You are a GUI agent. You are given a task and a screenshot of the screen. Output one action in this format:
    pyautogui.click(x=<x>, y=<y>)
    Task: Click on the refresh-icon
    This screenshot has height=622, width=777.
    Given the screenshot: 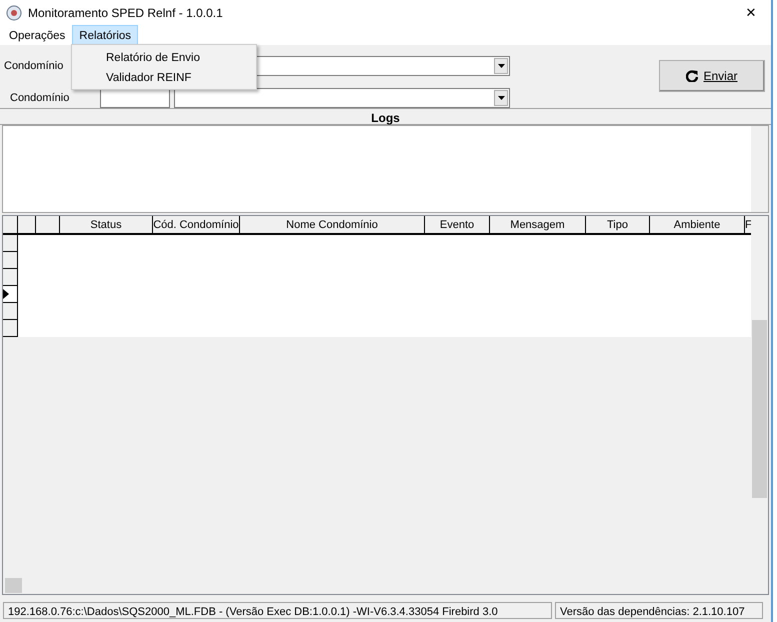 What is the action you would take?
    pyautogui.click(x=692, y=76)
    